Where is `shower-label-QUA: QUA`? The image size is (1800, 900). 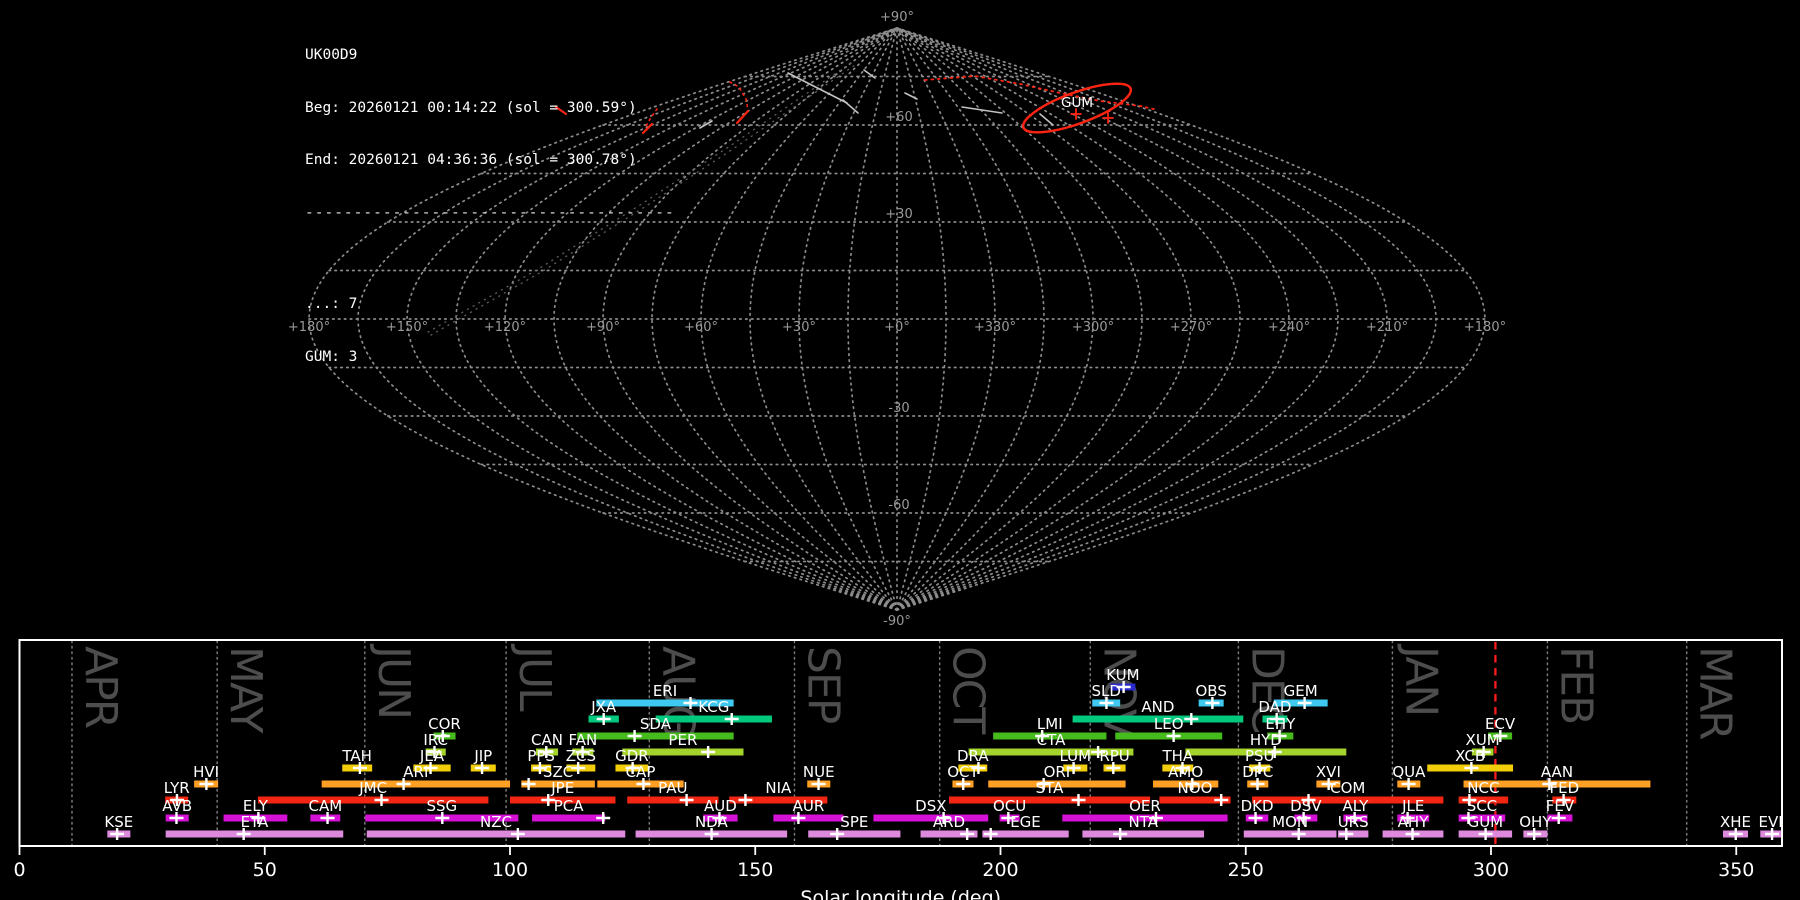 shower-label-QUA: QUA is located at coordinates (1409, 772).